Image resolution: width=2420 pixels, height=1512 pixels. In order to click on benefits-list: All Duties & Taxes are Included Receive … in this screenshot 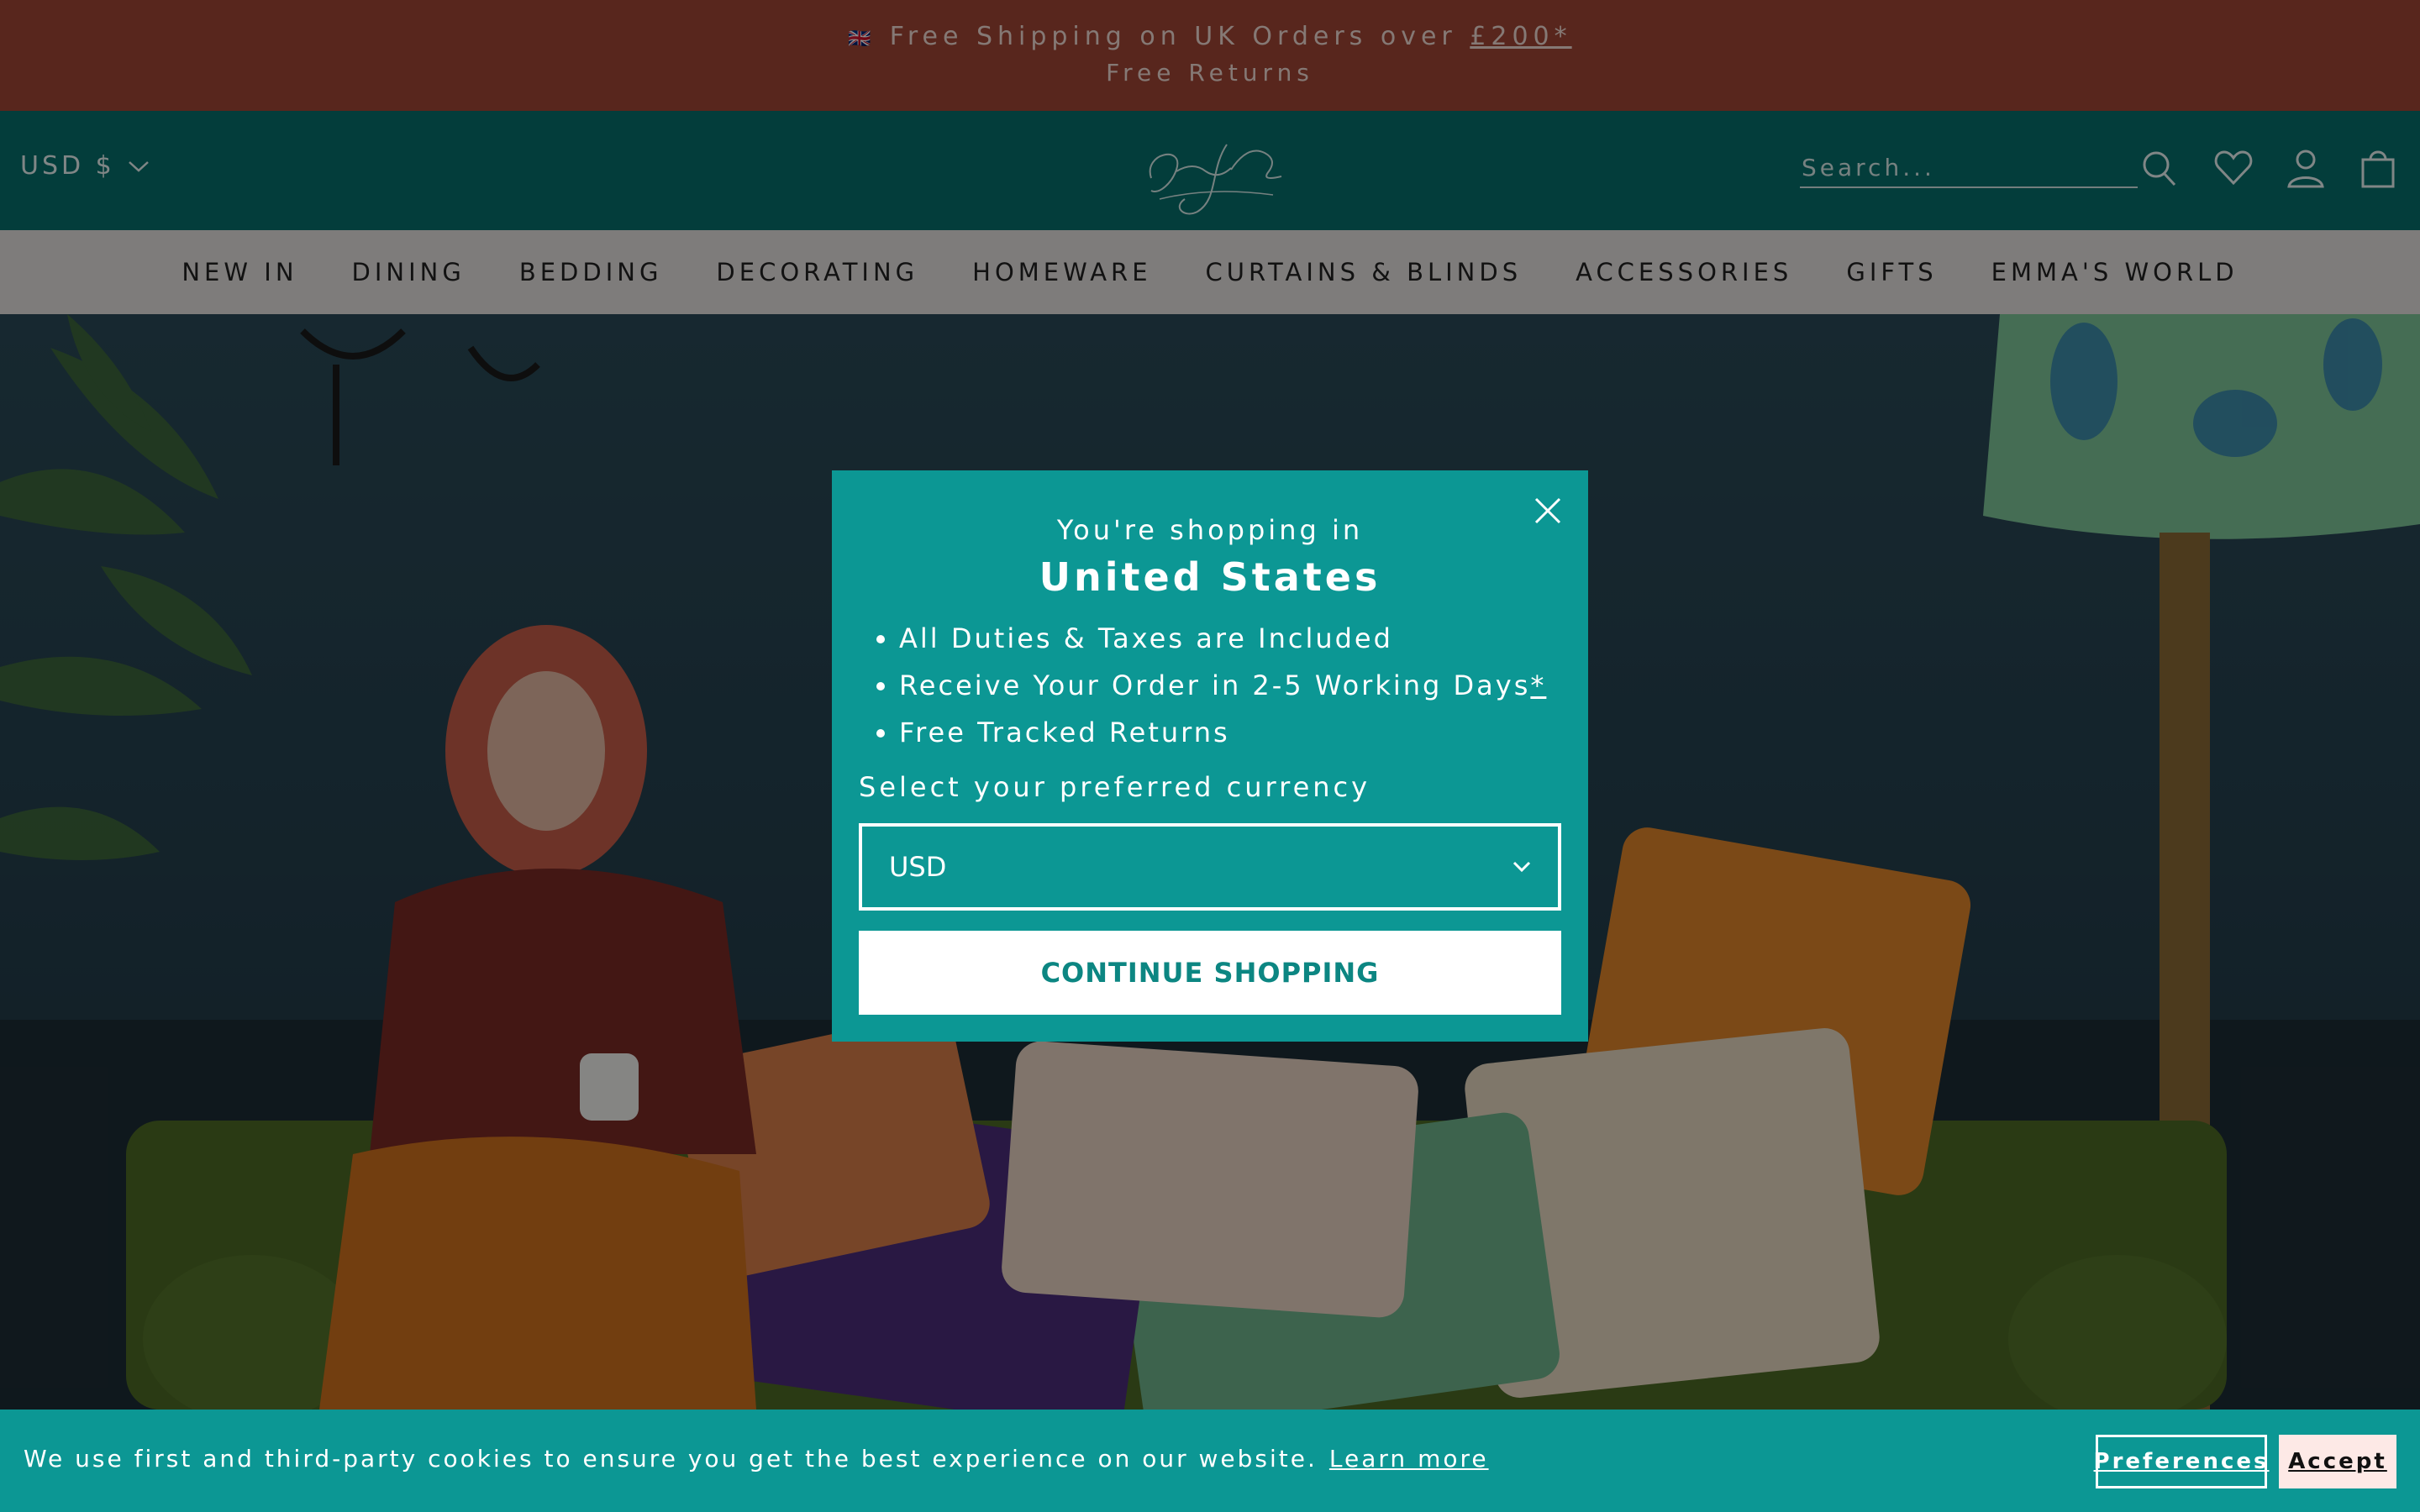, I will do `click(1205, 685)`.